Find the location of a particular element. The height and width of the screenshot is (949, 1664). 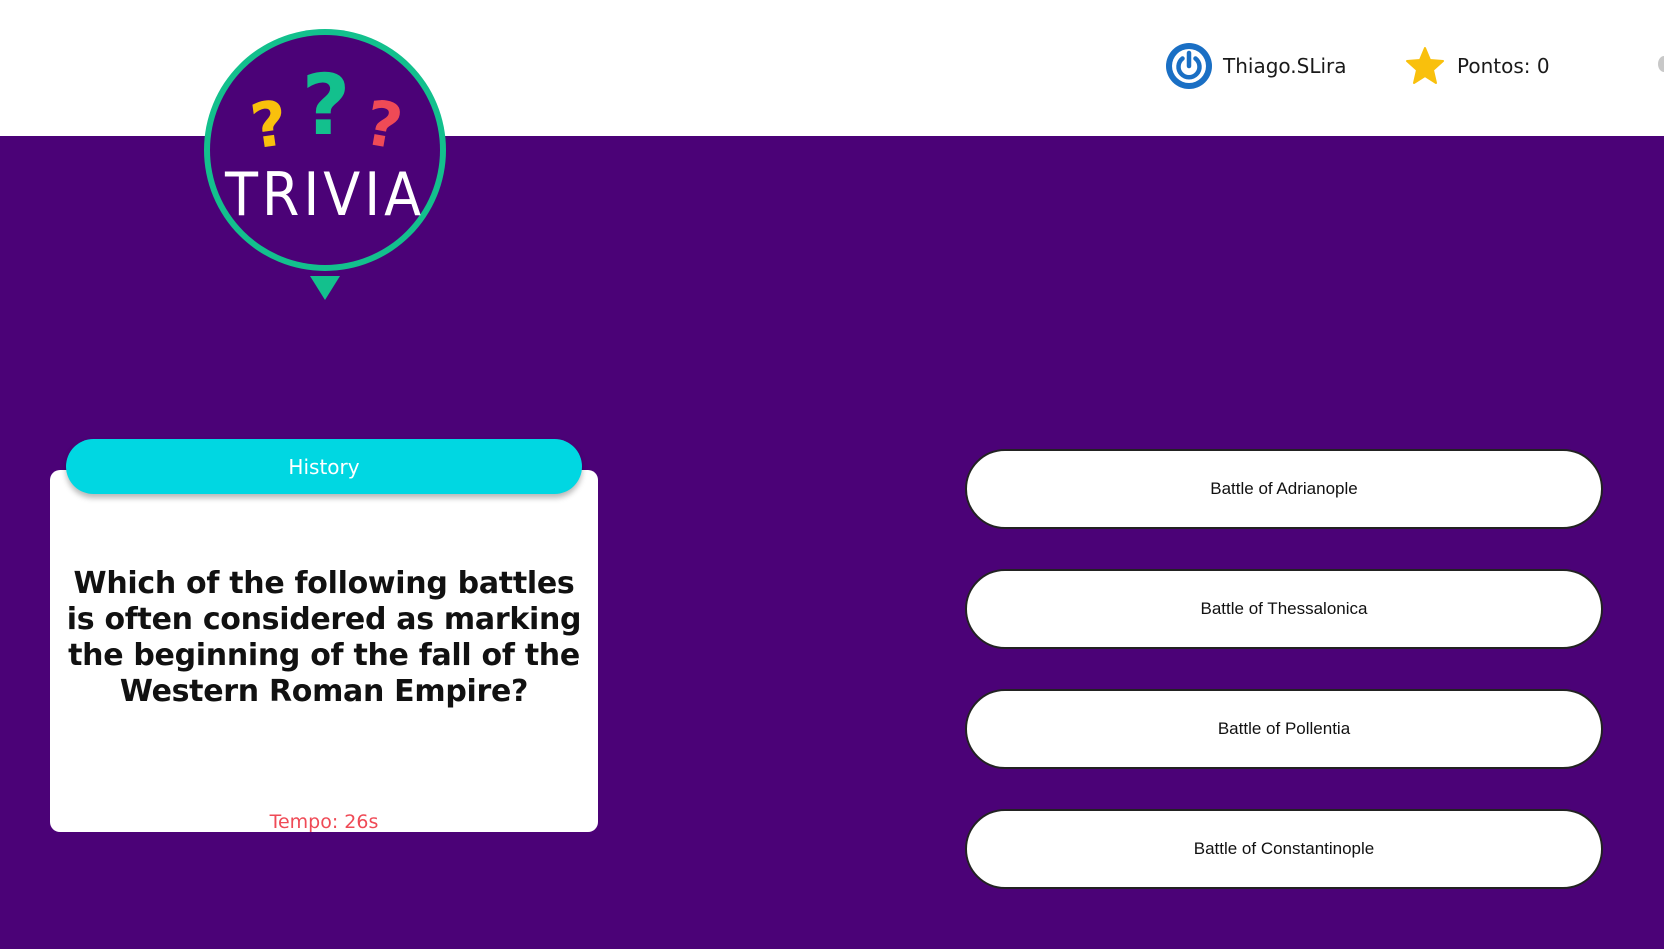

player-name: Thiago.SLira is located at coordinates (1285, 66).